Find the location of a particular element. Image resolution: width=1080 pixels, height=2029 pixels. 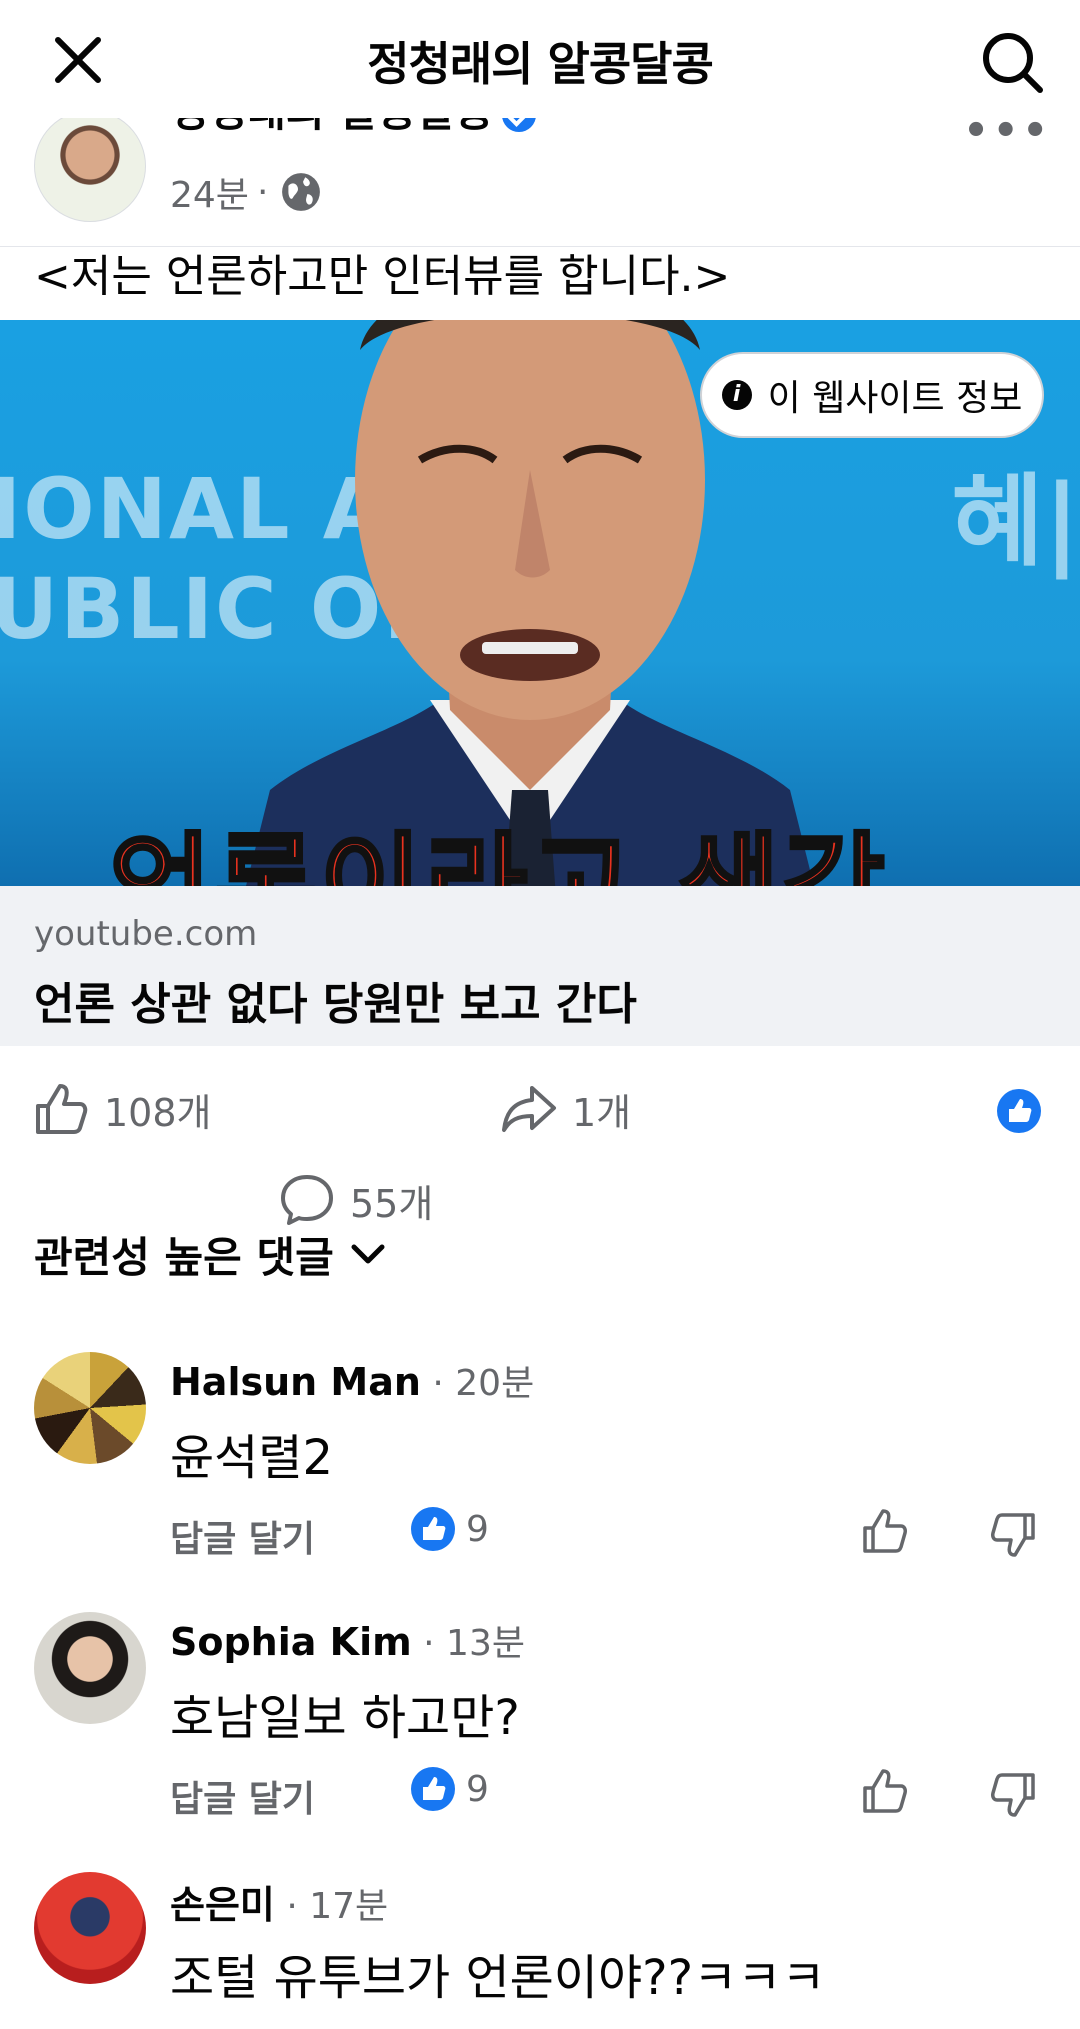

post-time: 24분 is located at coordinates (209, 192).